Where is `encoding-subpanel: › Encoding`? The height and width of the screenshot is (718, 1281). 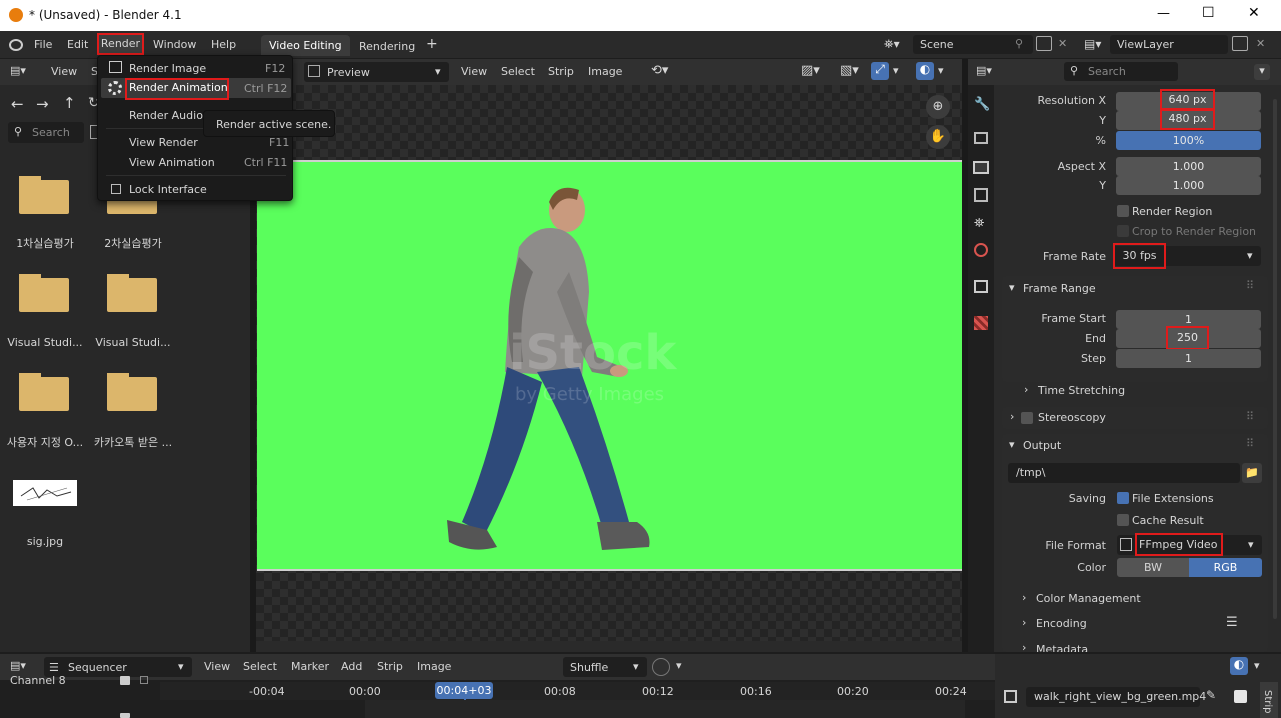 encoding-subpanel: › Encoding is located at coordinates (1135, 624).